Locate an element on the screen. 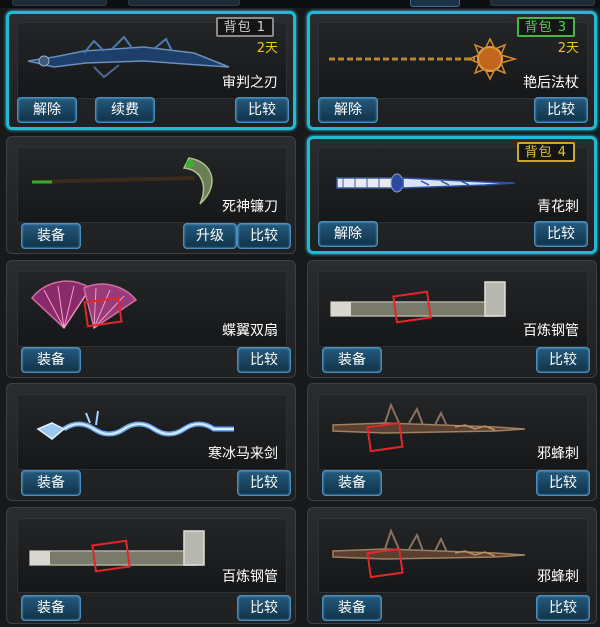  renew-button: 续费 is located at coordinates (125, 110).